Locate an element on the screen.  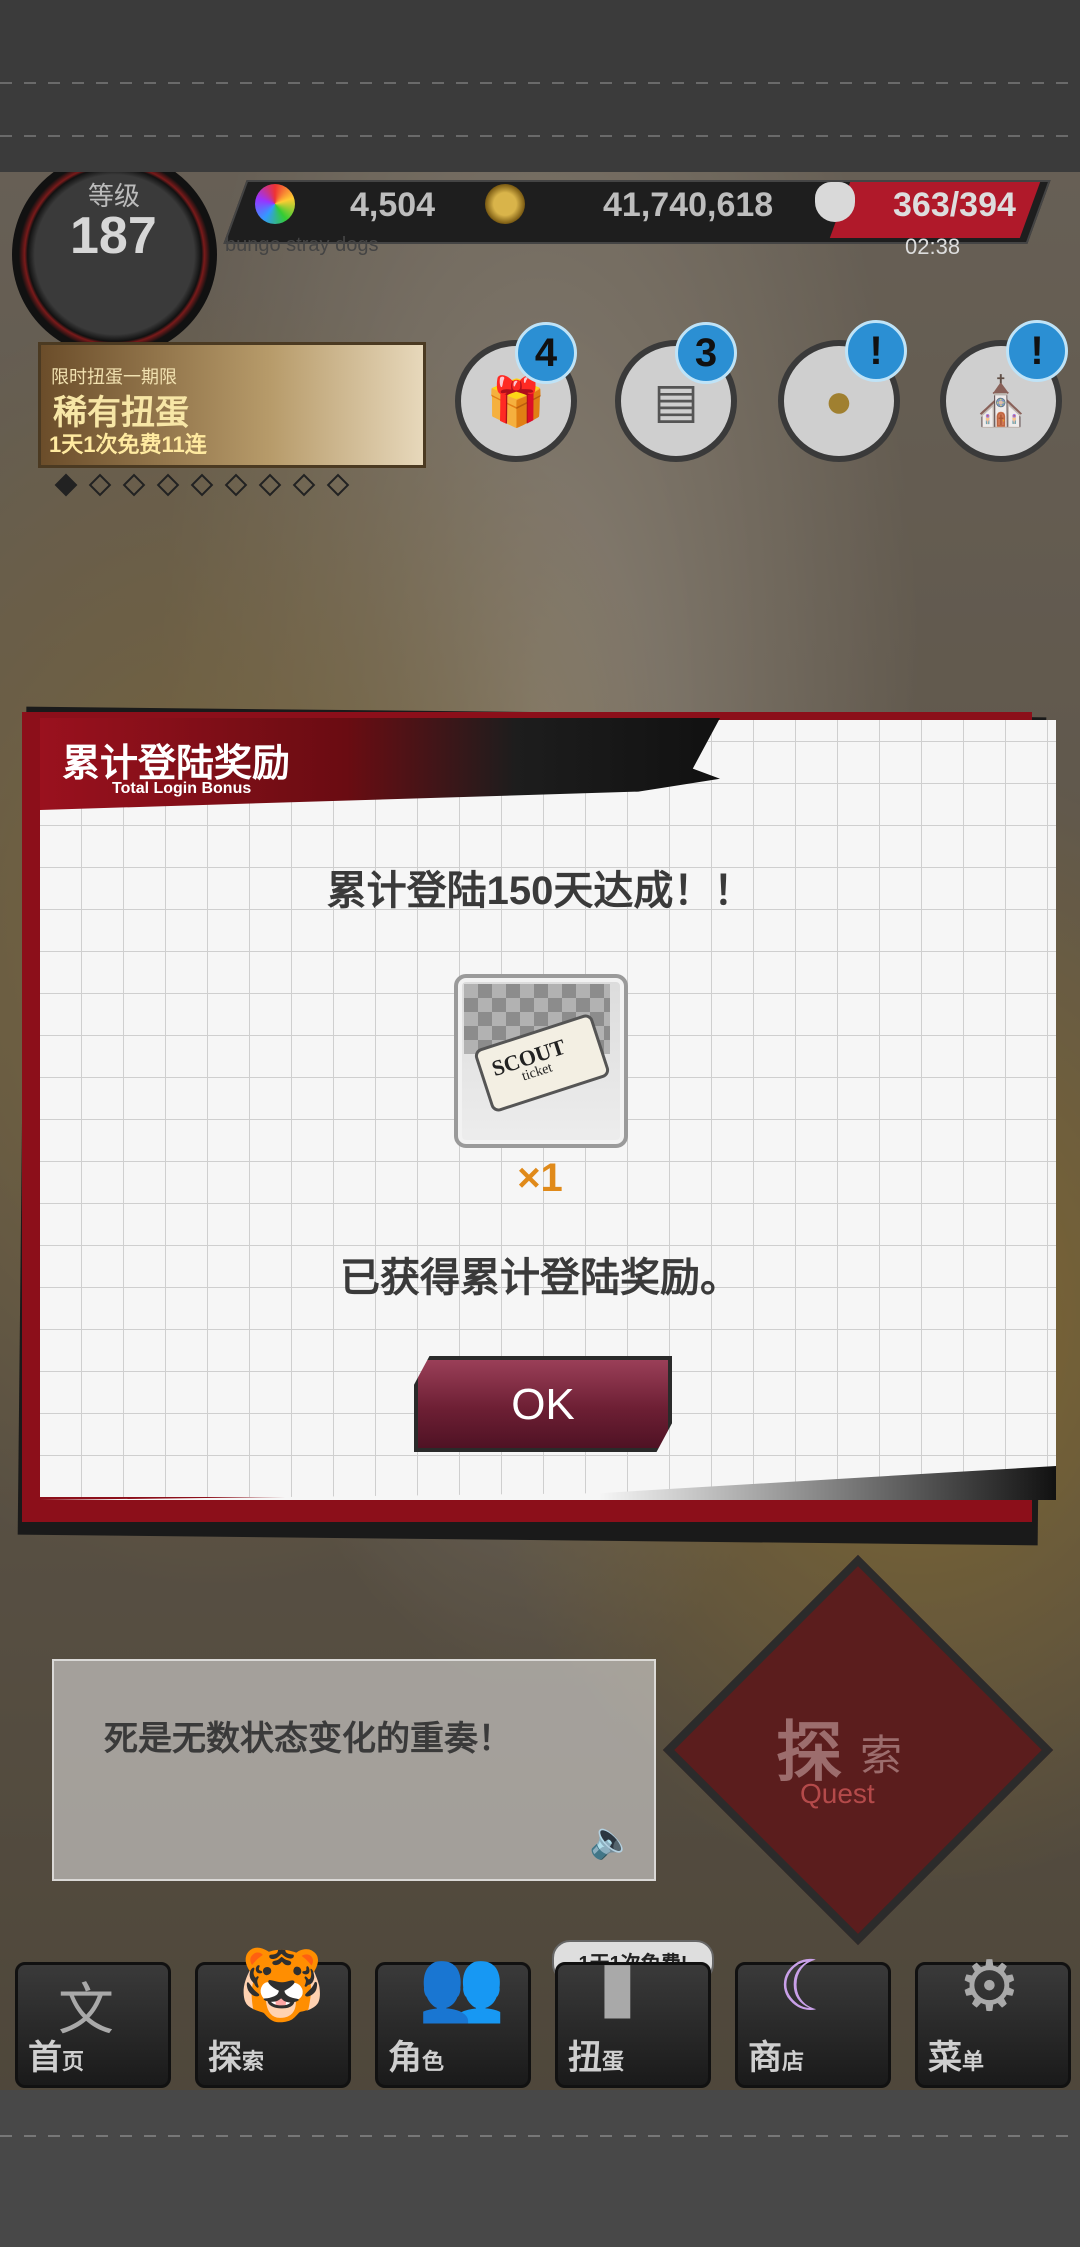
quest-label-en: Quest is located at coordinates (837, 1793).